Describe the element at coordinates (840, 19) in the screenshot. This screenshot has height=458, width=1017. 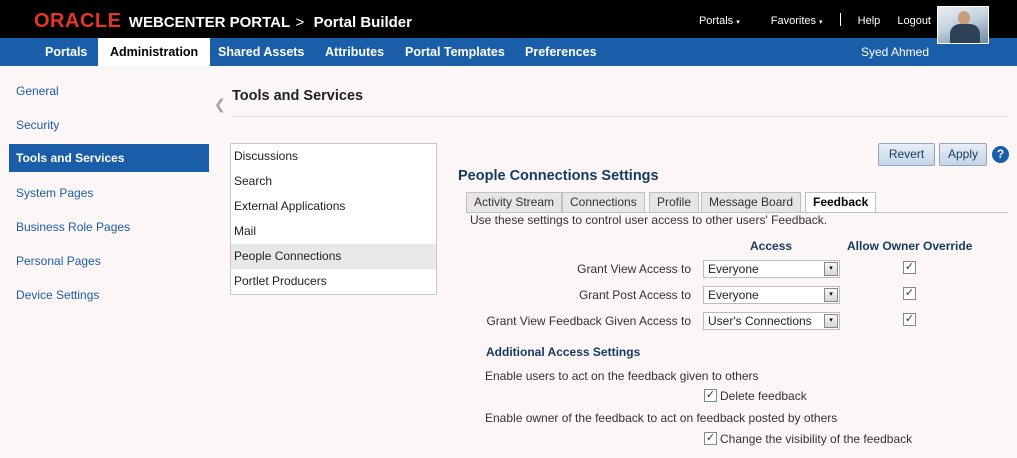
I see `link-divider` at that location.